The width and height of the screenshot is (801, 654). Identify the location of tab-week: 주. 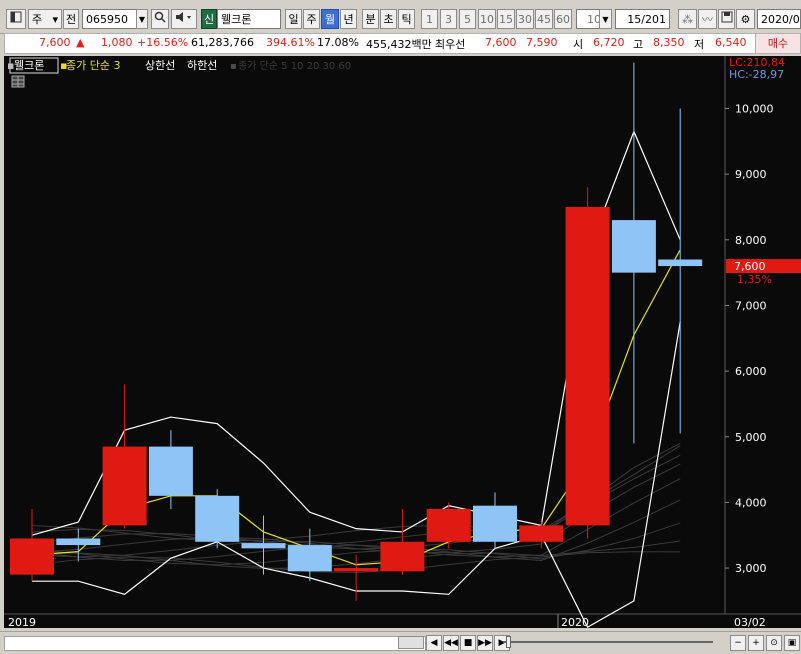
(311, 19).